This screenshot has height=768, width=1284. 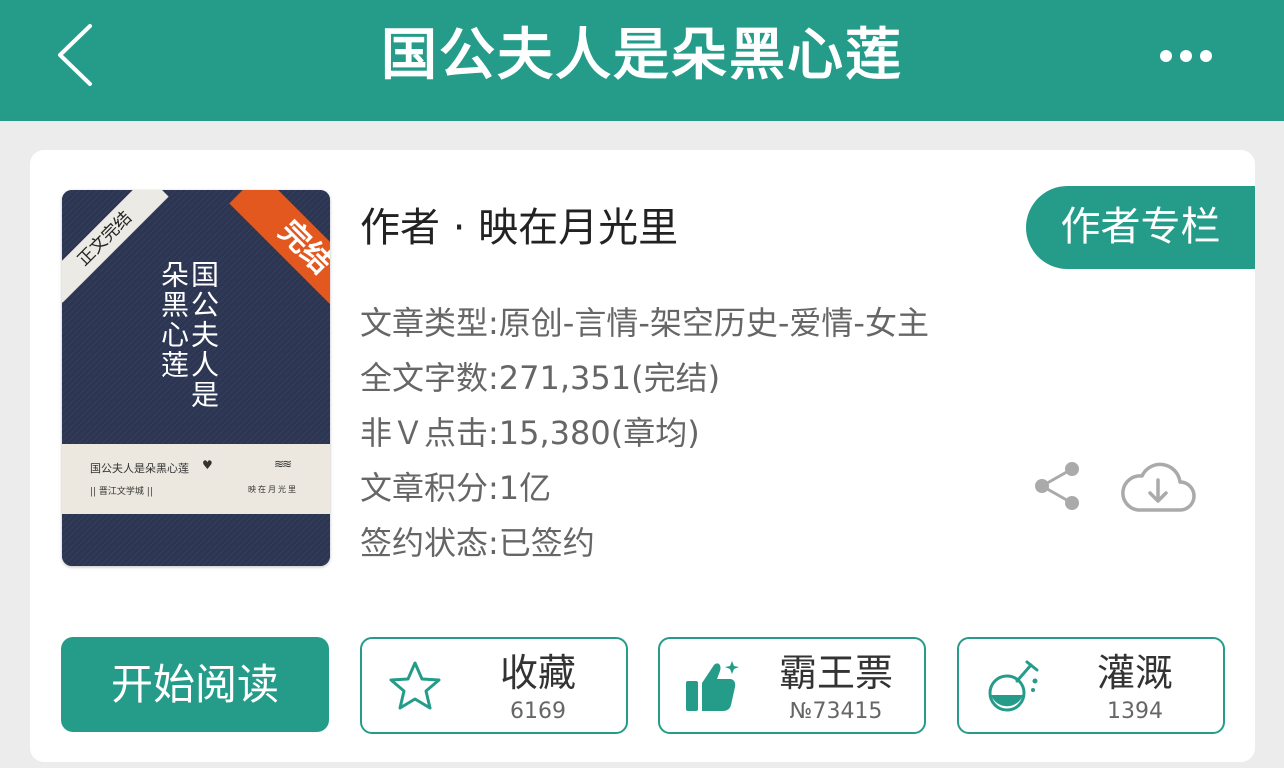 I want to click on vote-button: 霸王票 №73415, so click(x=792, y=685).